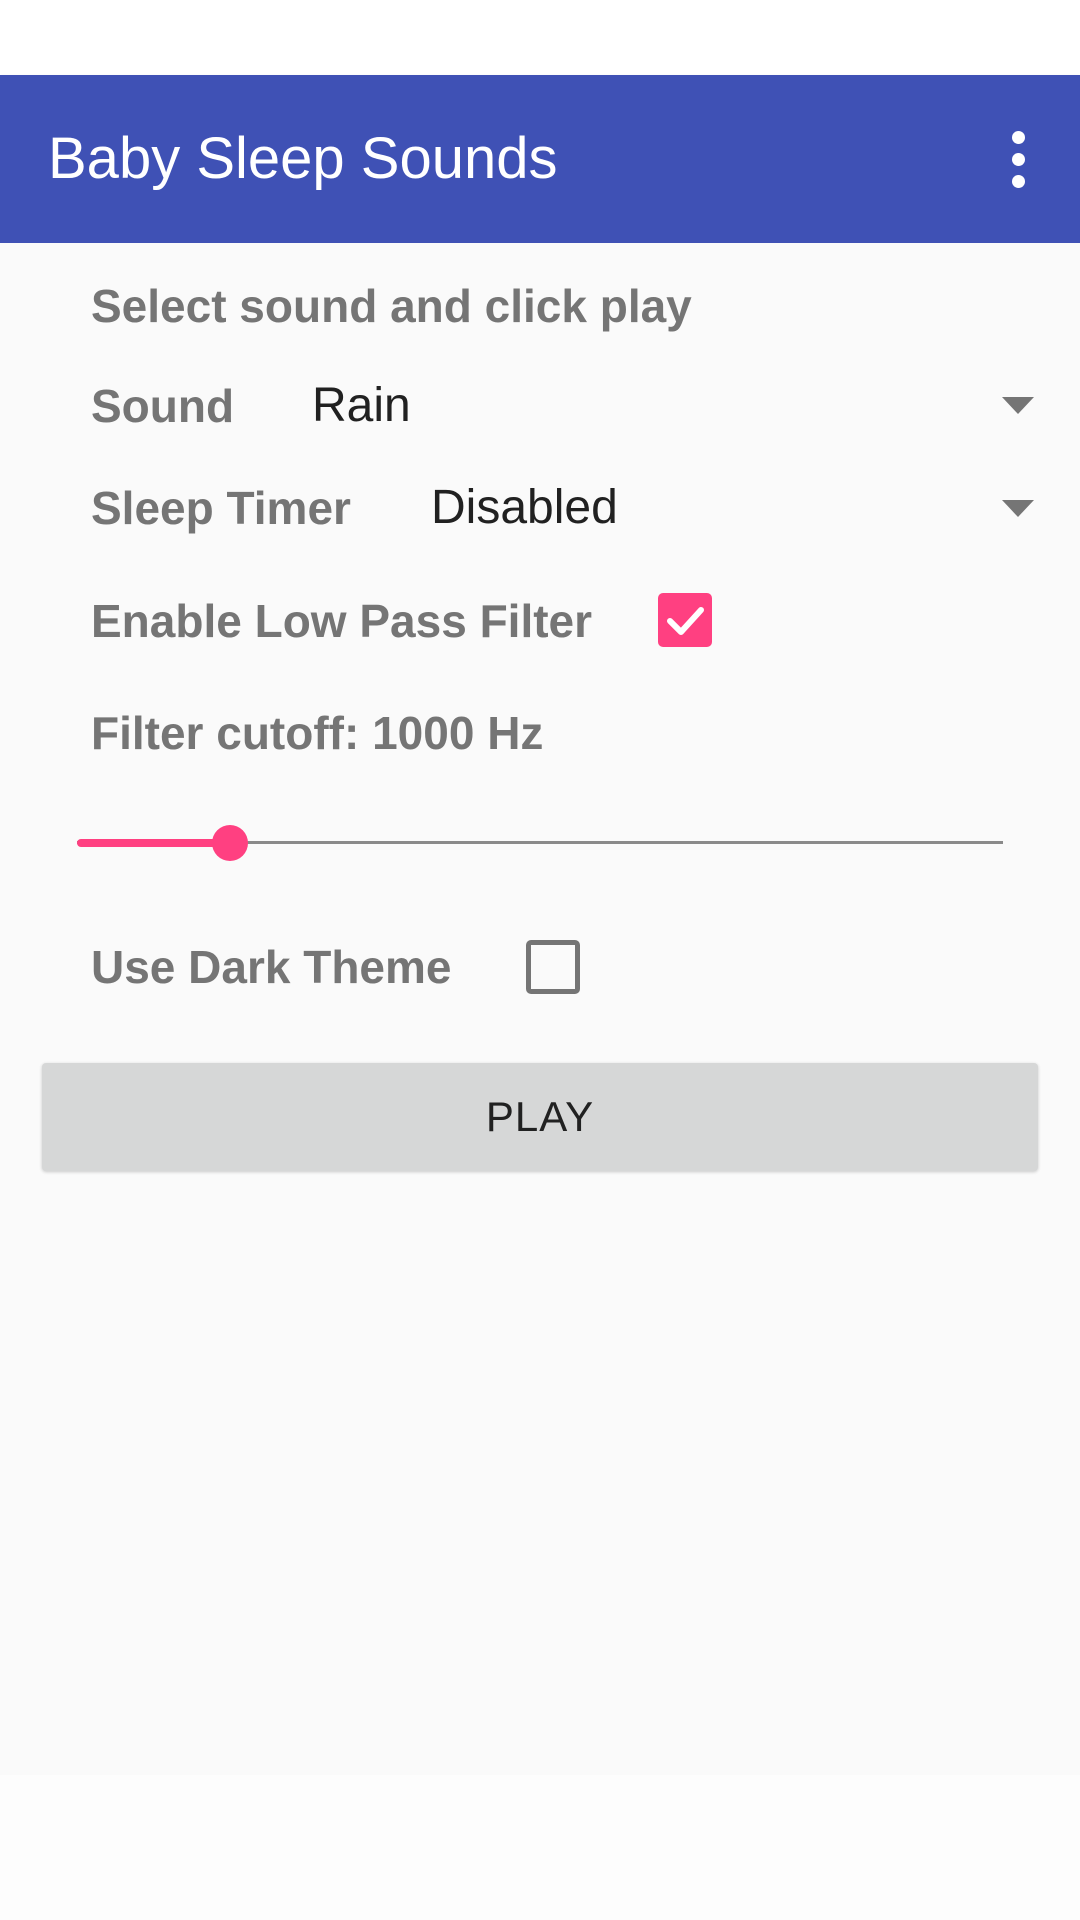 The height and width of the screenshot is (1920, 1080). Describe the element at coordinates (540, 405) in the screenshot. I see `sound-spinner: Sound Rain` at that location.